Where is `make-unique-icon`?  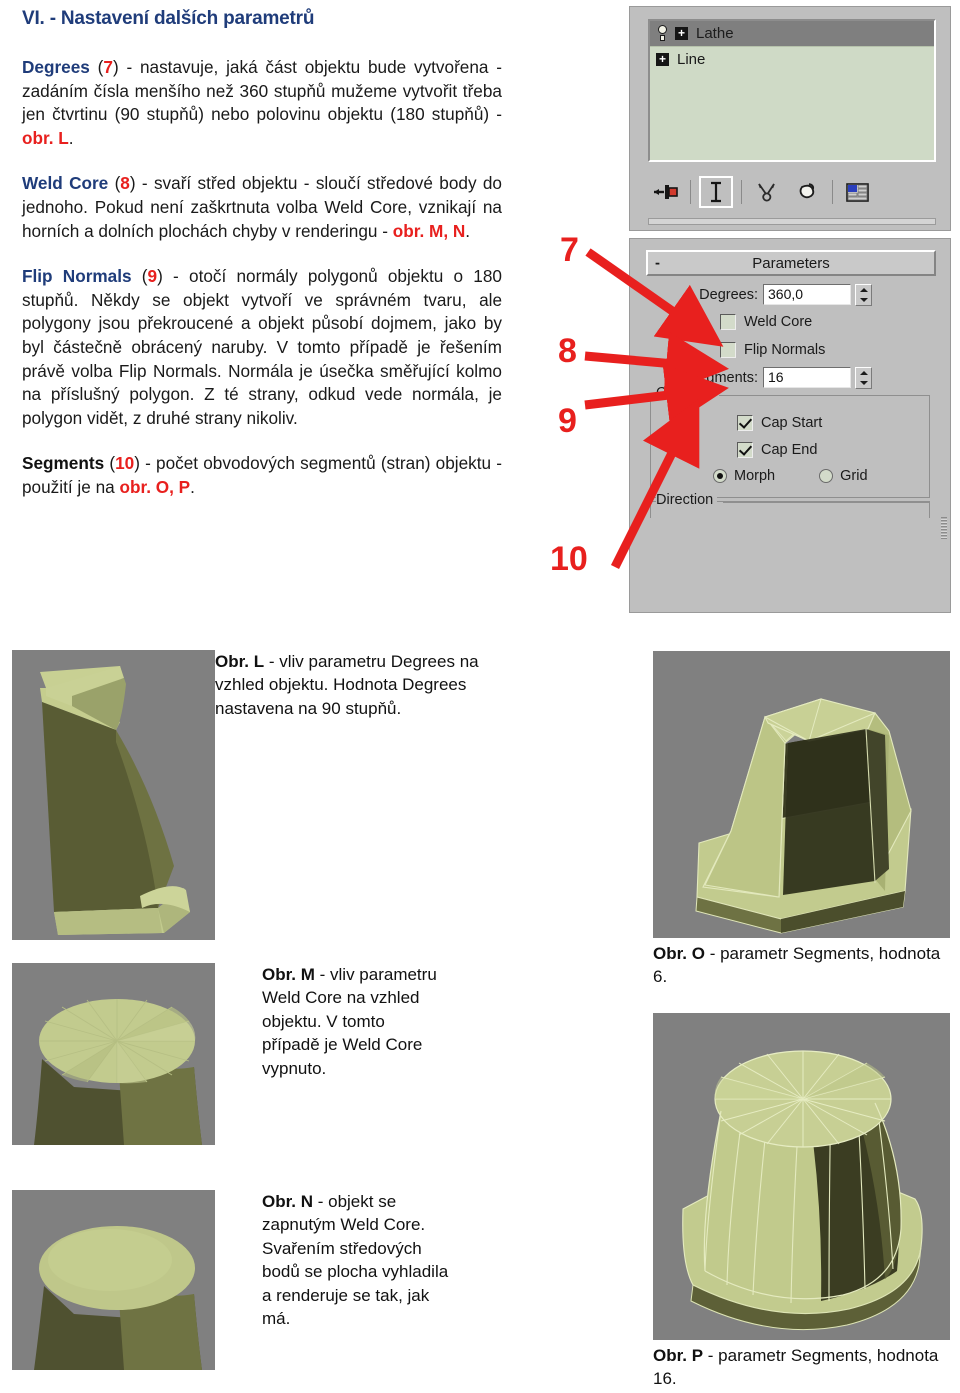
make-unique-icon is located at coordinates (767, 192).